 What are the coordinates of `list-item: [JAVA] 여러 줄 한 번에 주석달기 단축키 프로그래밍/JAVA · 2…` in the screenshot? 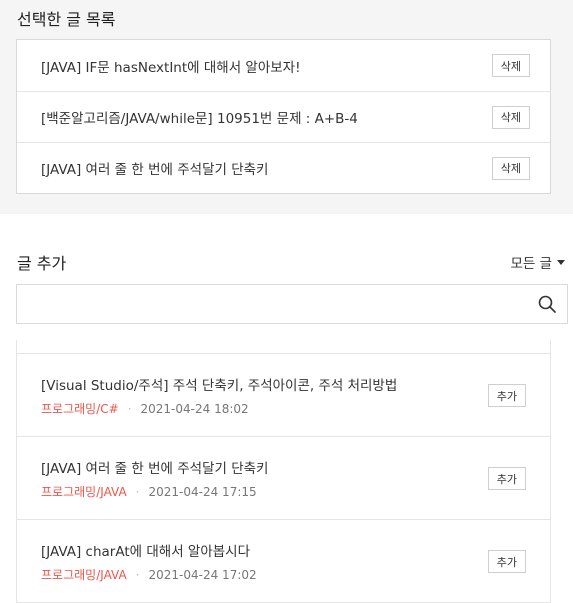 It's located at (283, 478).